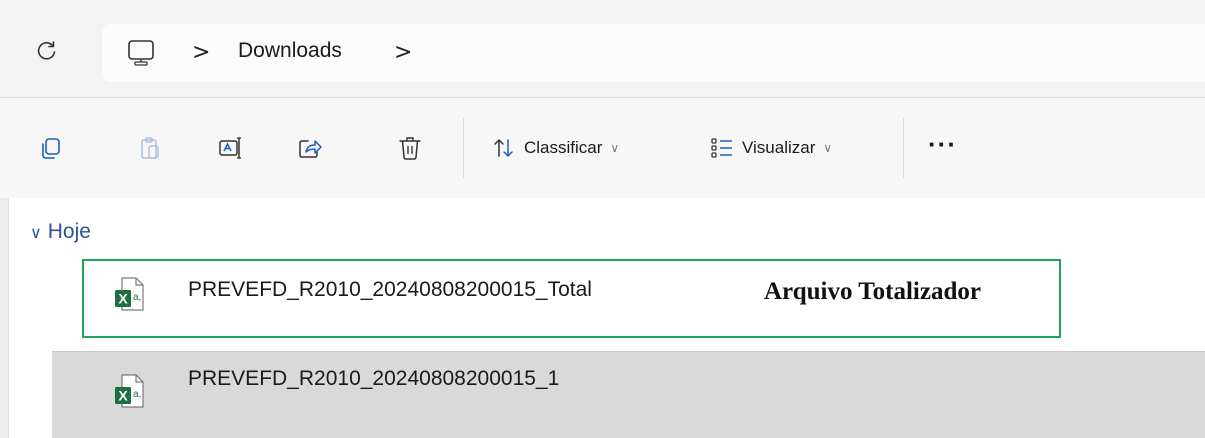  Describe the element at coordinates (779, 147) in the screenshot. I see `view-label: Visualizar` at that location.